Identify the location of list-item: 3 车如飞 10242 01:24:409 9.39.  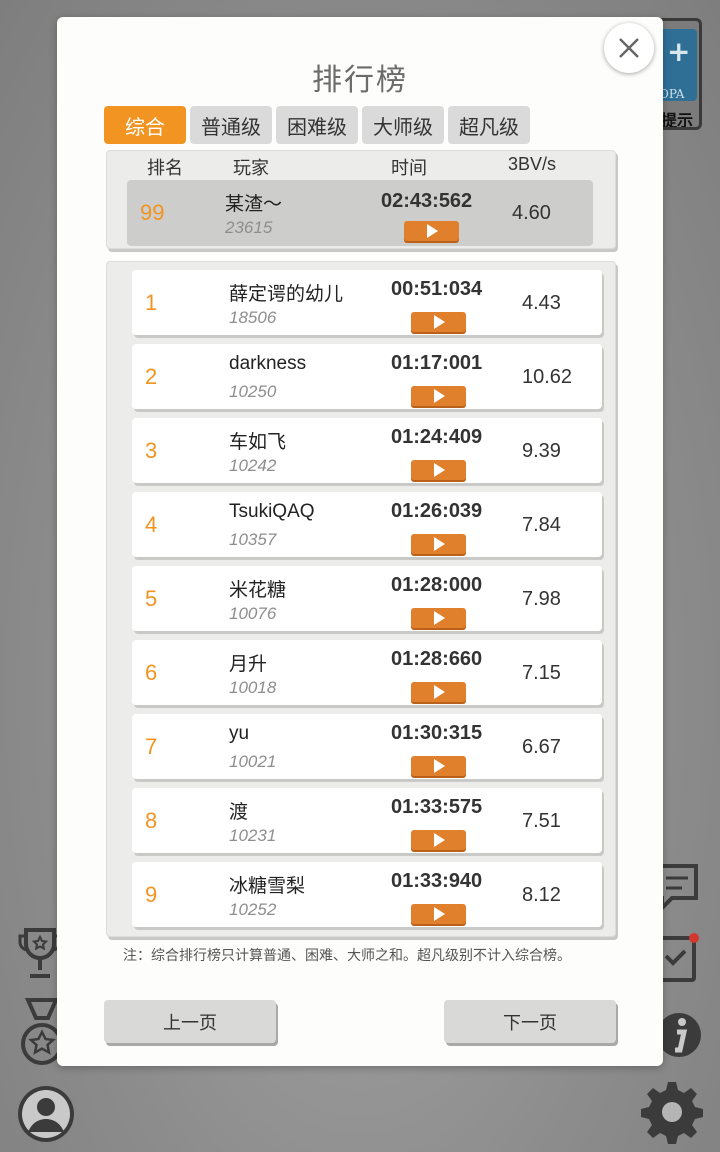
(367, 450).